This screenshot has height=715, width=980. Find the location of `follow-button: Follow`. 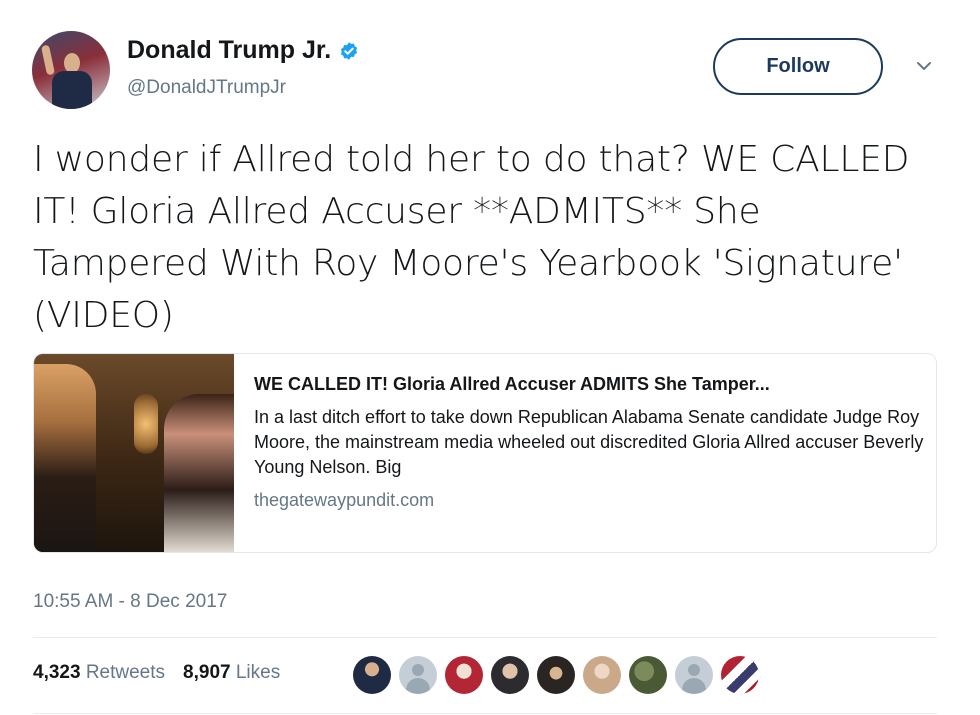

follow-button: Follow is located at coordinates (798, 66).